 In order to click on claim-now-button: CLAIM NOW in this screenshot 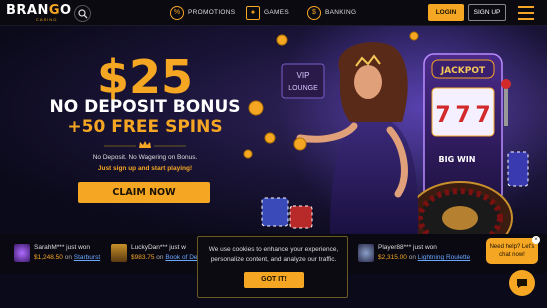, I will do `click(144, 192)`.